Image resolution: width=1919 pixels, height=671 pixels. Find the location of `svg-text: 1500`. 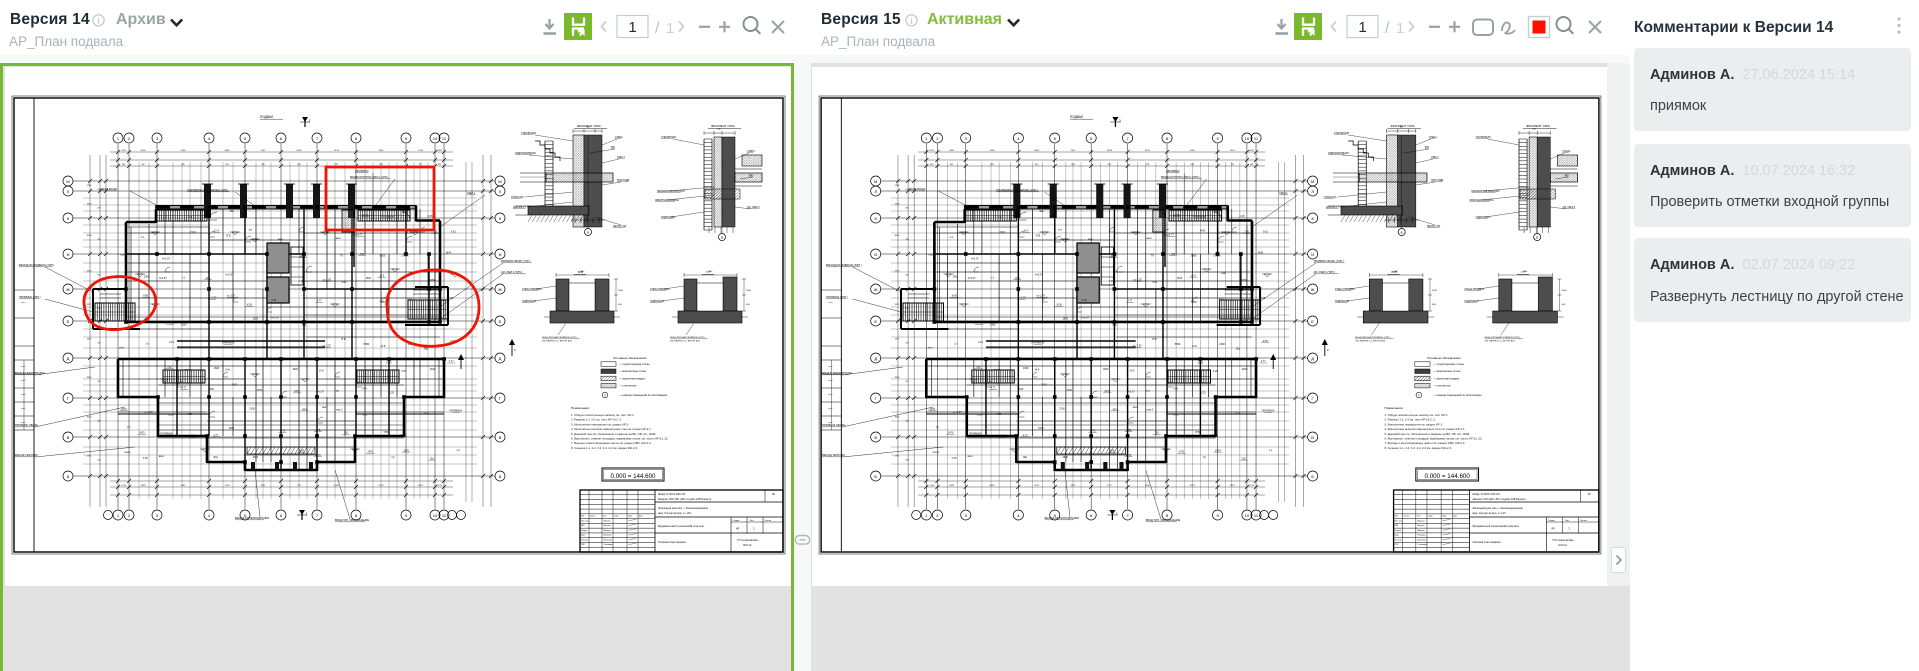

svg-text: 1500 is located at coordinates (749, 291).